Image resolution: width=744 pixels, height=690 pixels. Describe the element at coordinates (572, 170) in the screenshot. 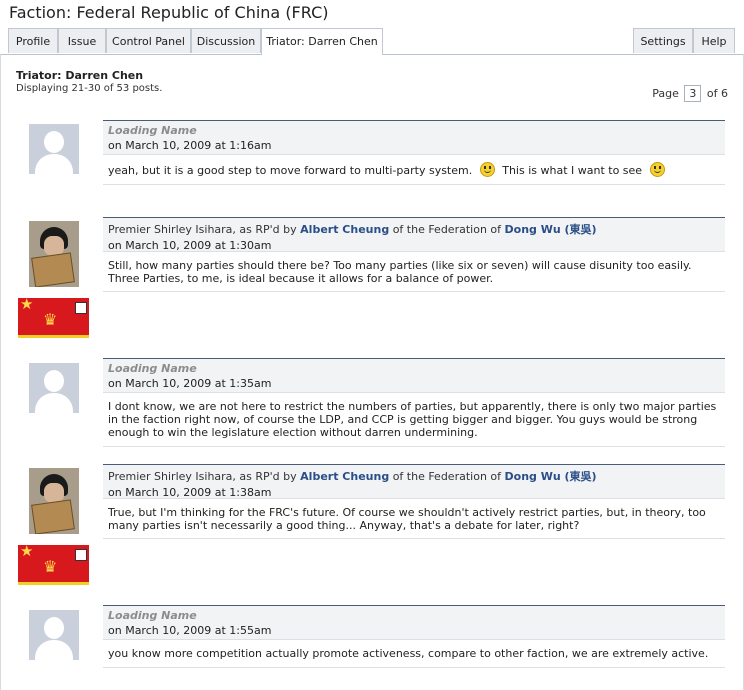

I see `post-text-continued: This is what I want to see` at that location.